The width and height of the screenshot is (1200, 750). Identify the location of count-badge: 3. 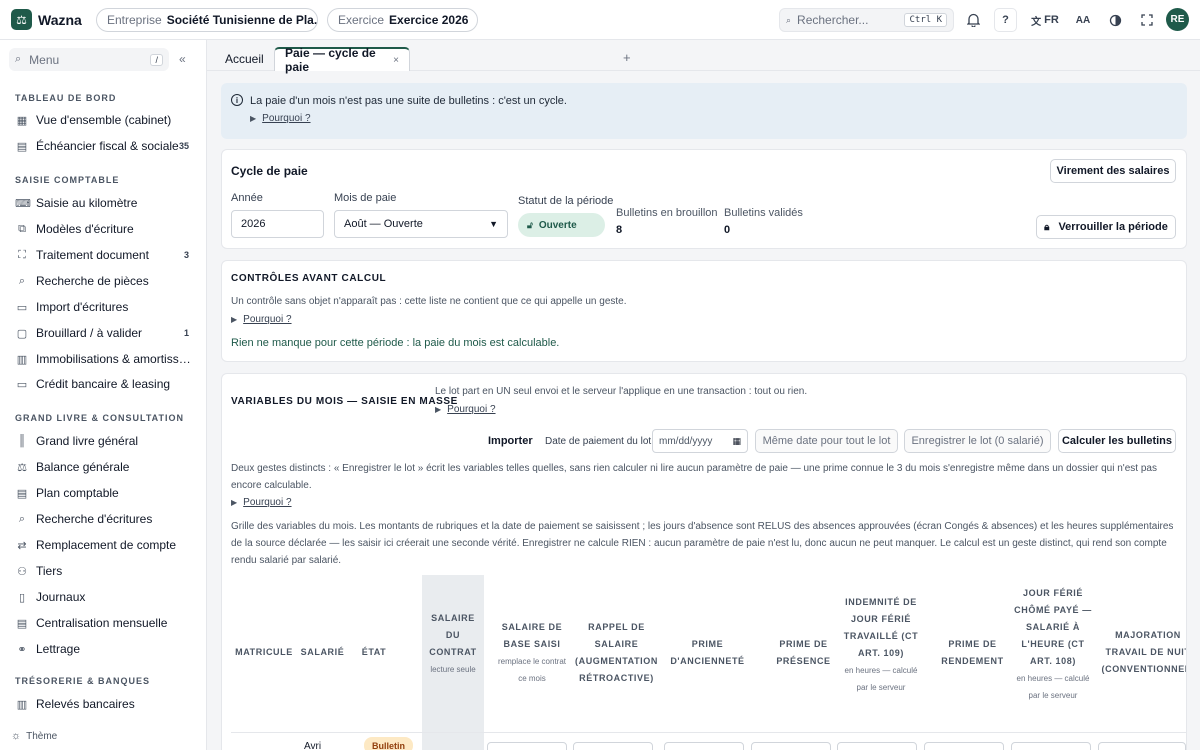
(186, 255).